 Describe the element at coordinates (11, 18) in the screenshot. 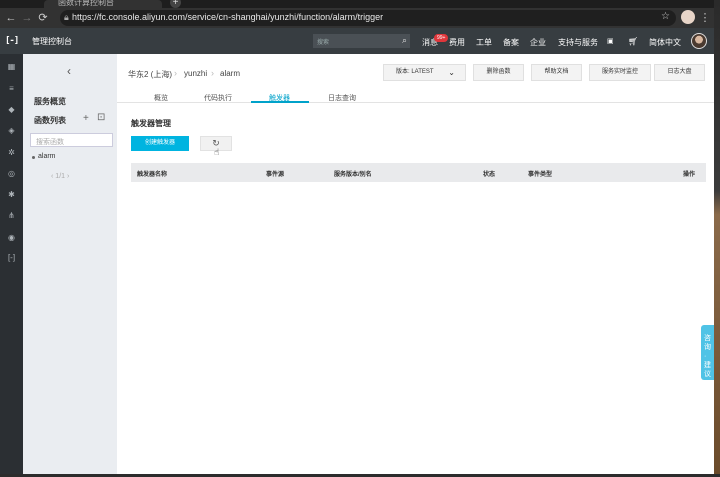

I see `back-arrow-icon: ←` at that location.